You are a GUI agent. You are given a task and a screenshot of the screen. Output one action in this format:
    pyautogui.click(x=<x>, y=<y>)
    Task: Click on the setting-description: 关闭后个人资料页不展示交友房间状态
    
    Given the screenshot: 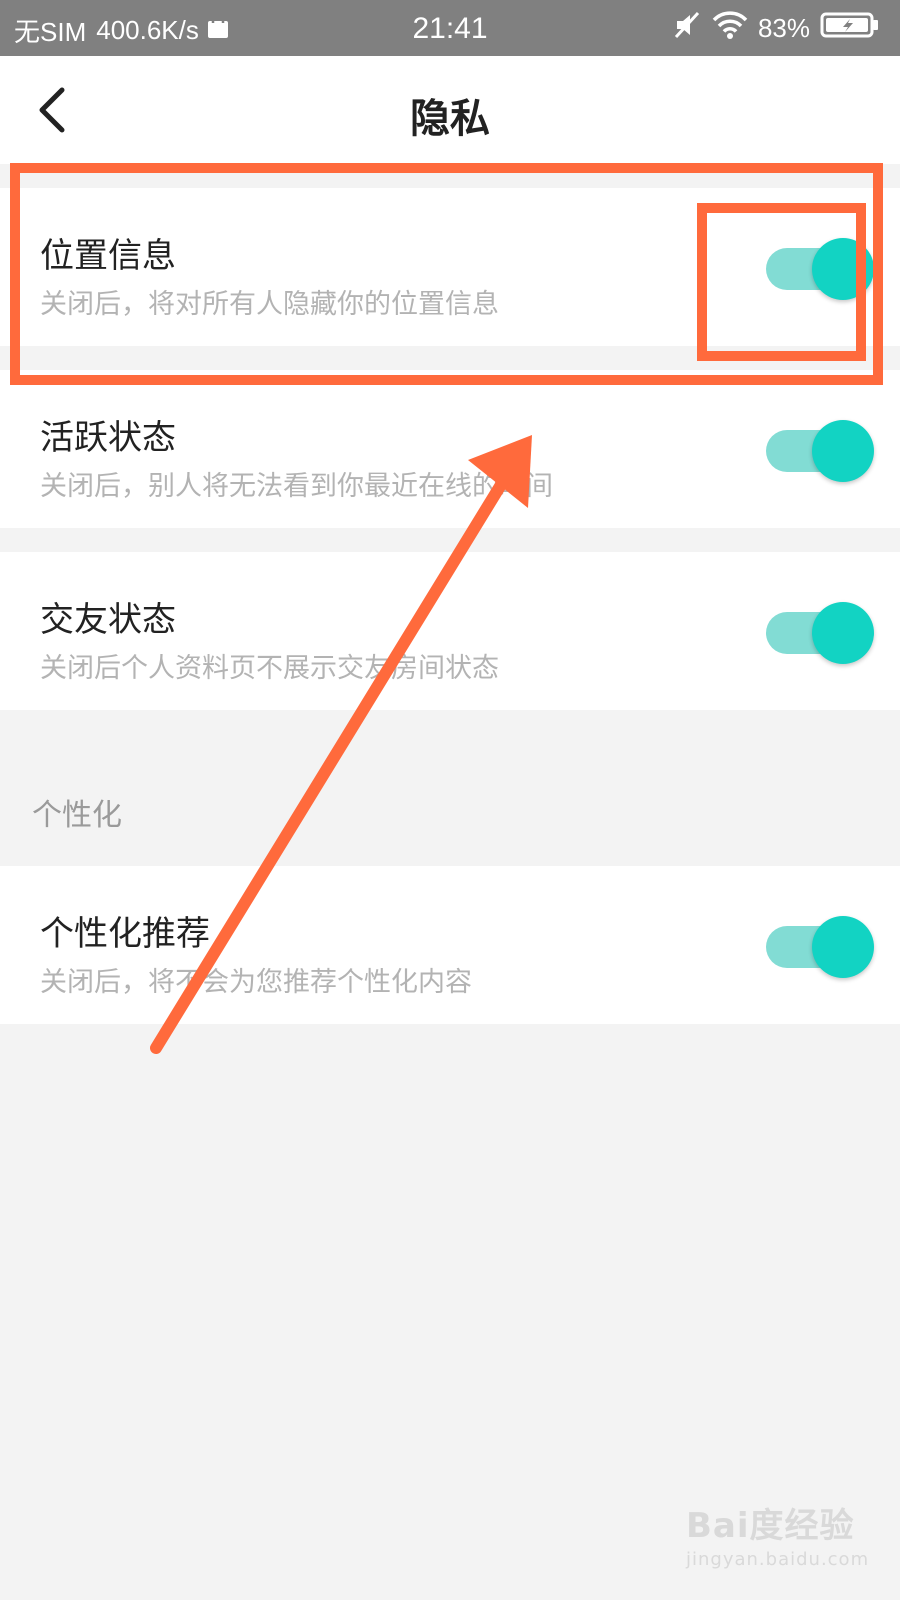 What is the action you would take?
    pyautogui.click(x=269, y=668)
    